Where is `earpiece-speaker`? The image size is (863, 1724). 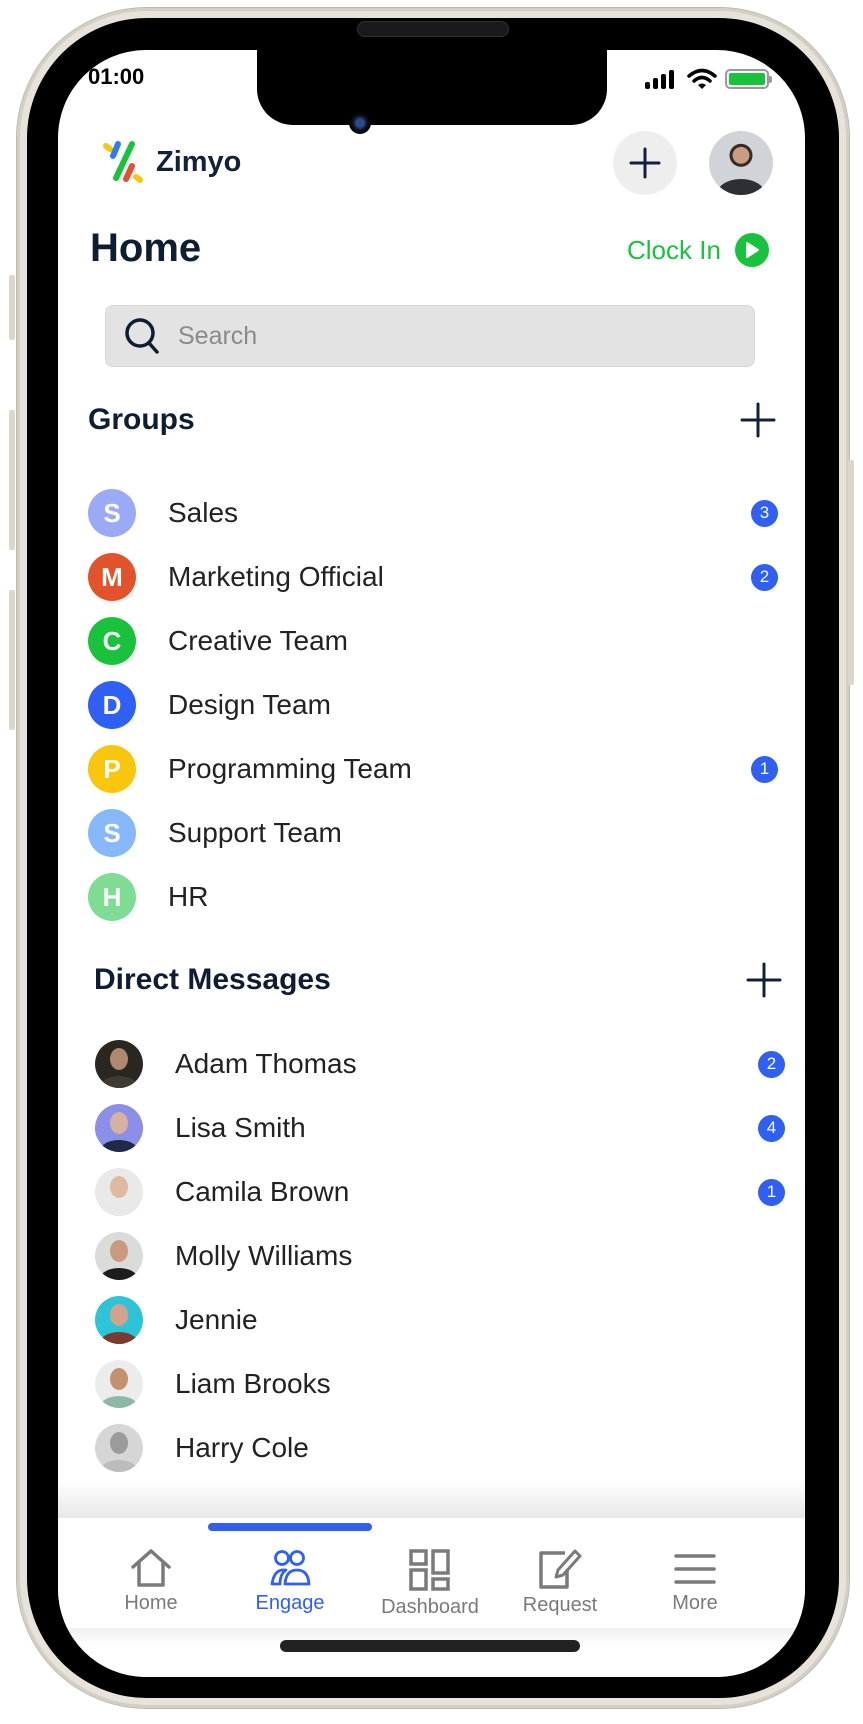
earpiece-speaker is located at coordinates (433, 29).